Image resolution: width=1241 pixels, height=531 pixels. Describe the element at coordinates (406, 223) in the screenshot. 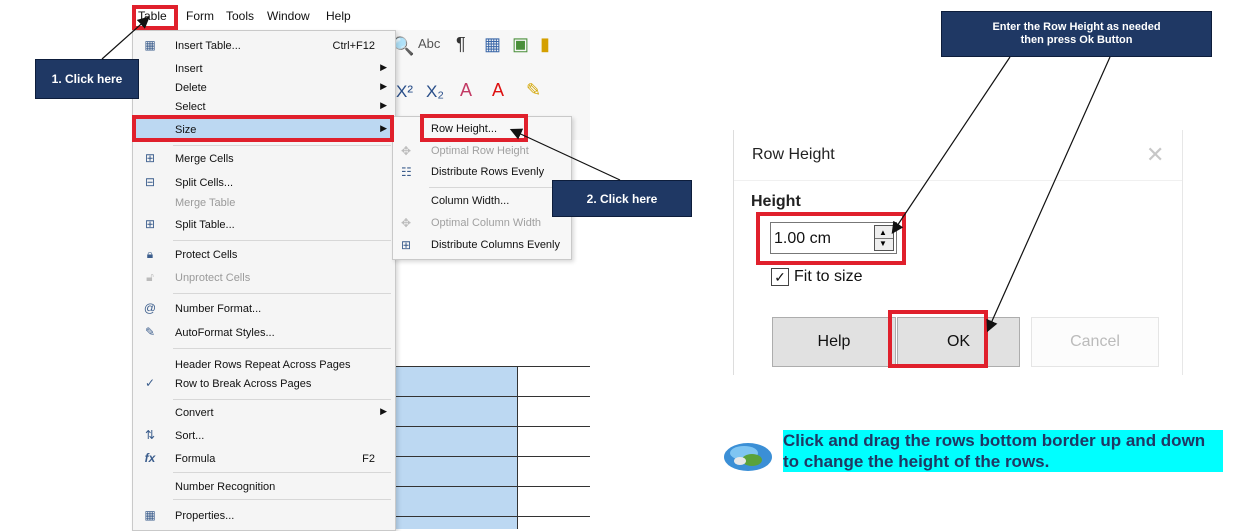

I see `optimal-column-width-icon: ✥` at that location.